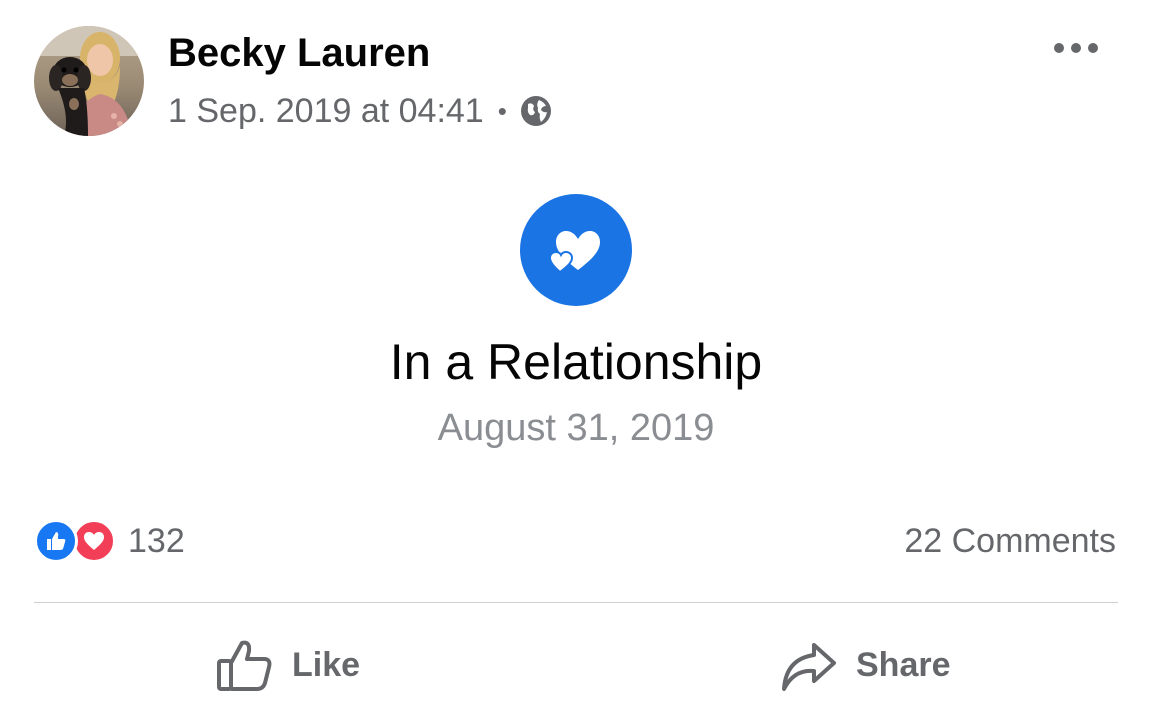 This screenshot has width=1152, height=723. What do you see at coordinates (56, 541) in the screenshot?
I see `like-reaction-icon` at bounding box center [56, 541].